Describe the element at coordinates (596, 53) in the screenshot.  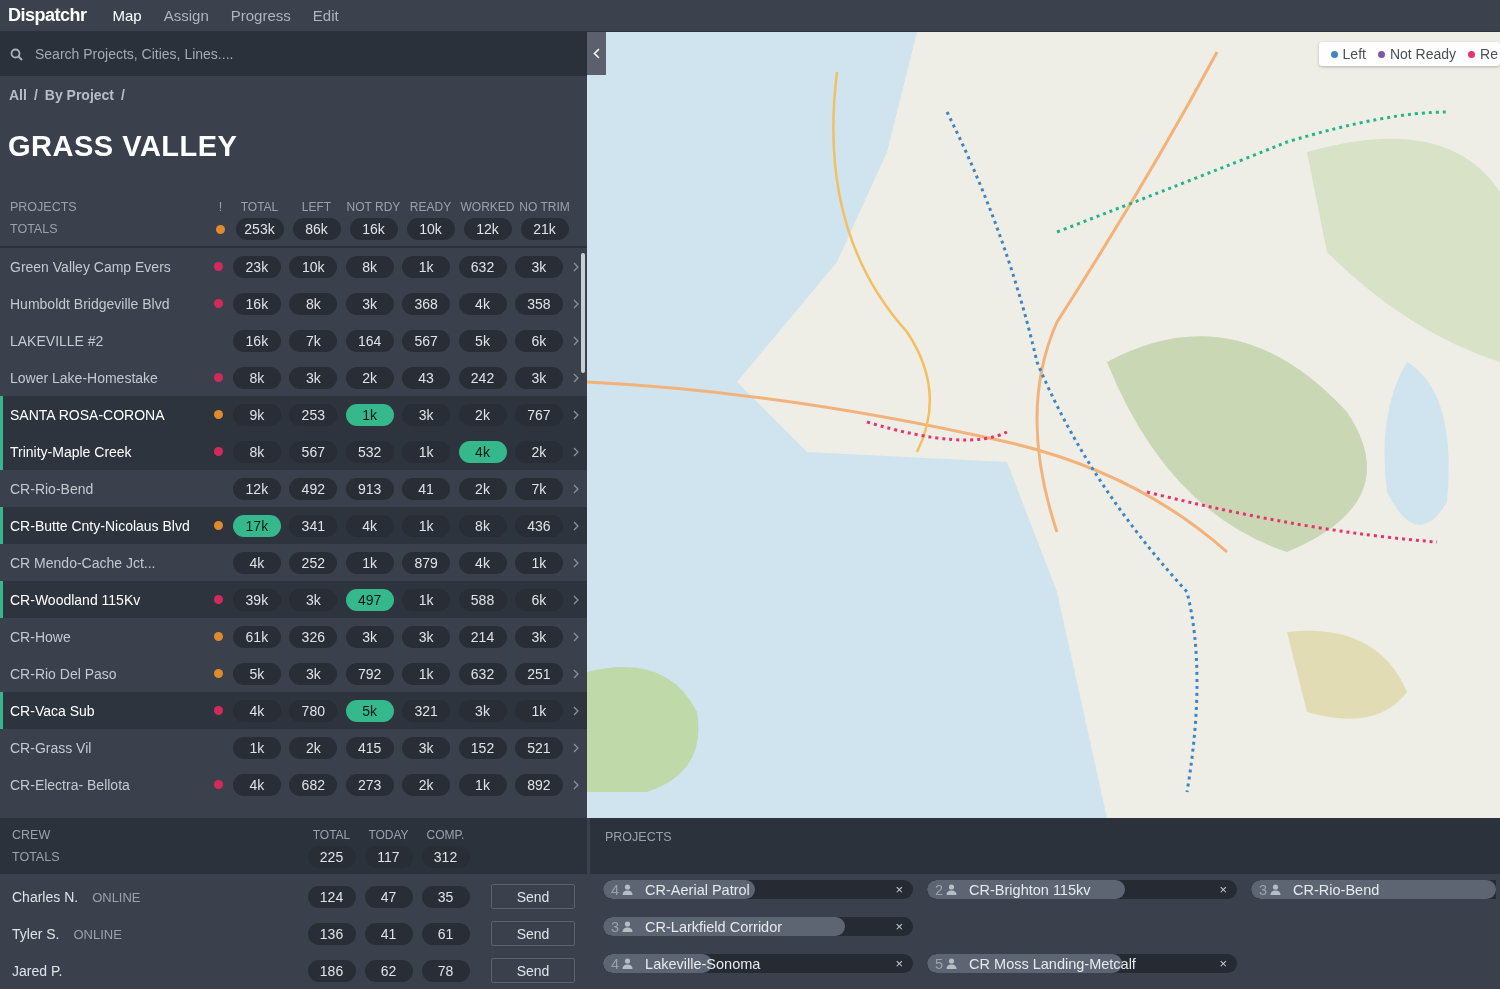
I see `collapse-button` at that location.